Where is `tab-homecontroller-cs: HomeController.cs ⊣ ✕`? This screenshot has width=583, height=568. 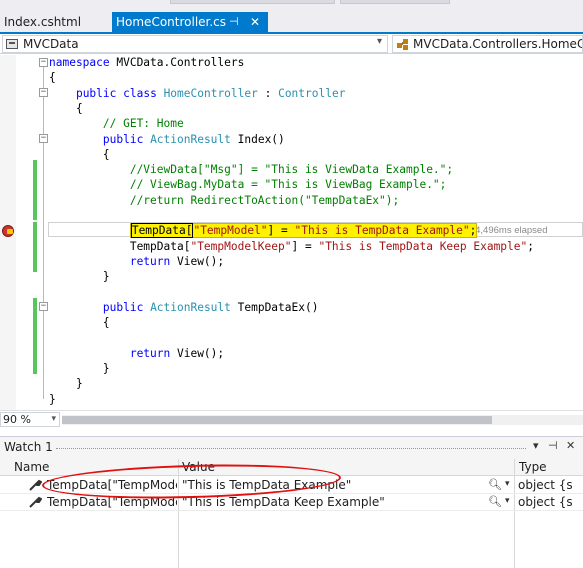 tab-homecontroller-cs: HomeController.cs ⊣ ✕ is located at coordinates (190, 22).